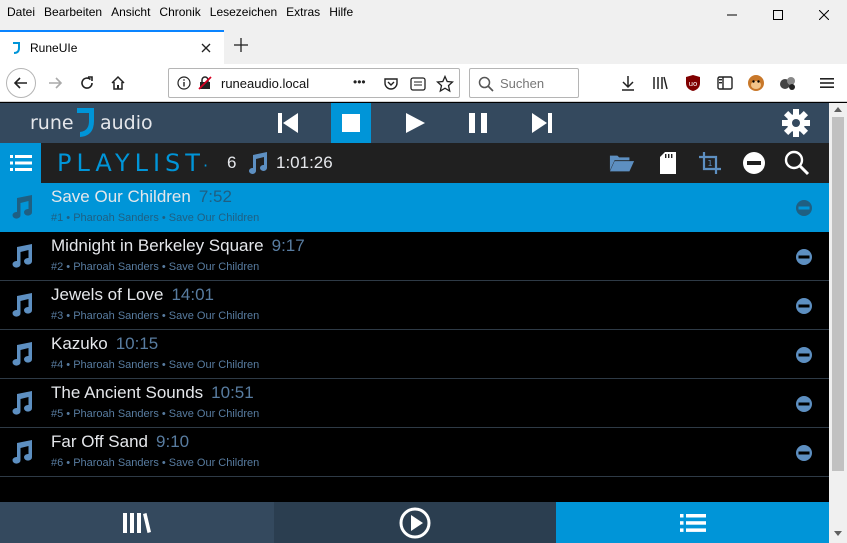 This screenshot has height=543, width=847. I want to click on previous-button, so click(288, 123).